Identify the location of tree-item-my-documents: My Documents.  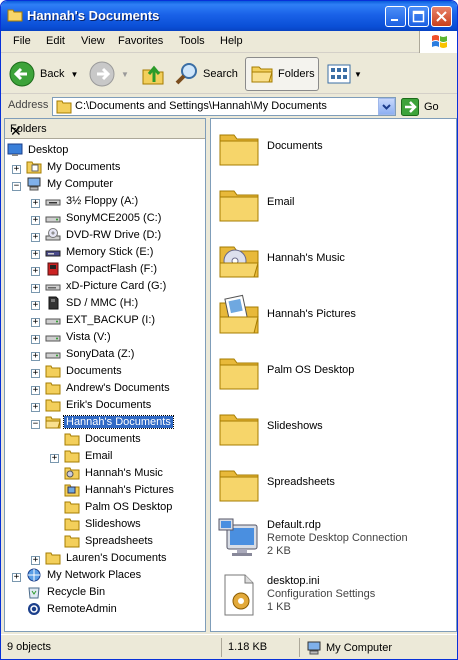
(74, 166).